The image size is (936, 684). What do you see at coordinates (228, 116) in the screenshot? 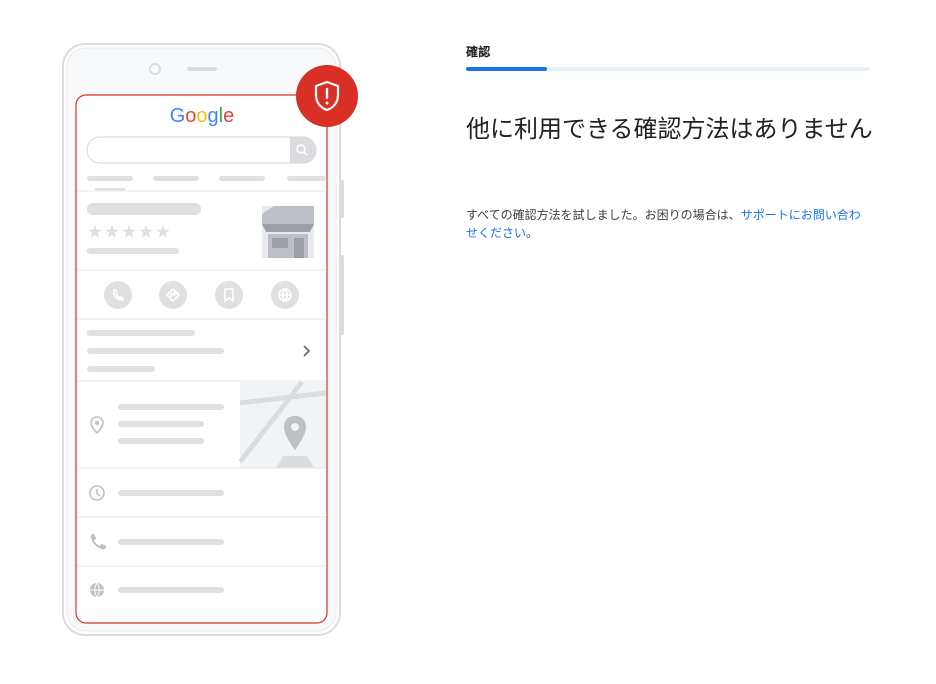
I see `logo-letter: e` at bounding box center [228, 116].